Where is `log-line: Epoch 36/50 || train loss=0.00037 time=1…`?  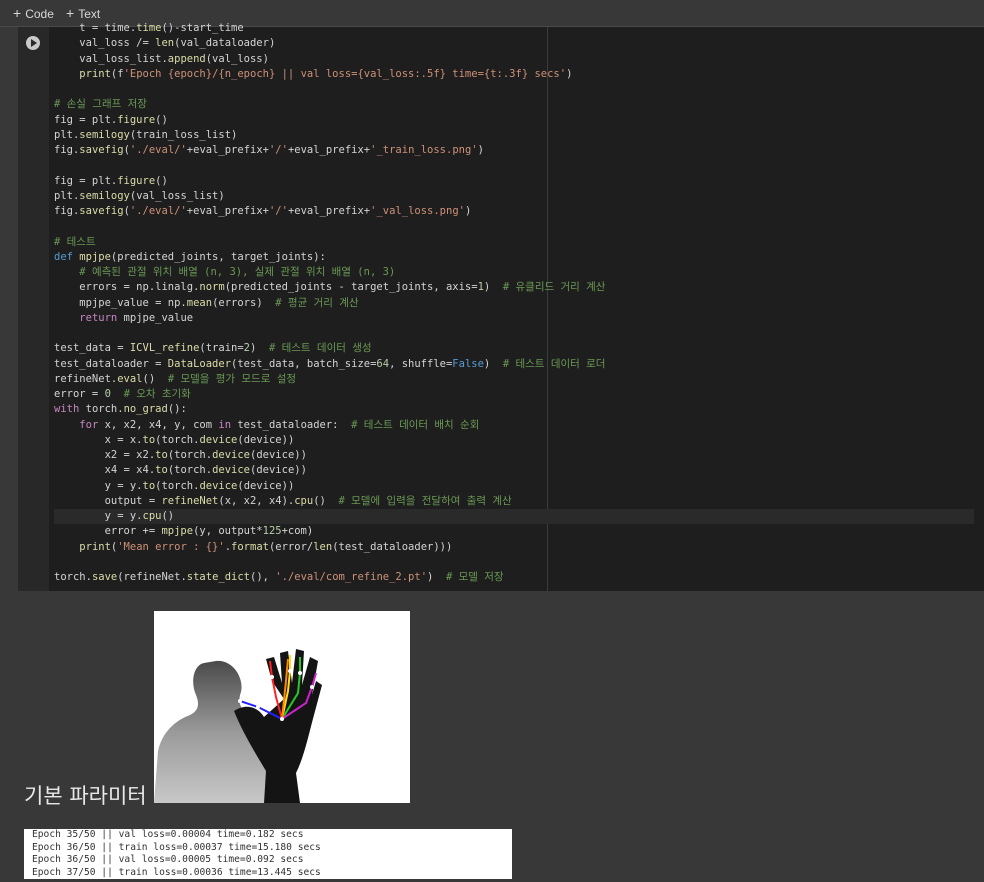
log-line: Epoch 36/50 || train loss=0.00037 time=1… is located at coordinates (176, 847).